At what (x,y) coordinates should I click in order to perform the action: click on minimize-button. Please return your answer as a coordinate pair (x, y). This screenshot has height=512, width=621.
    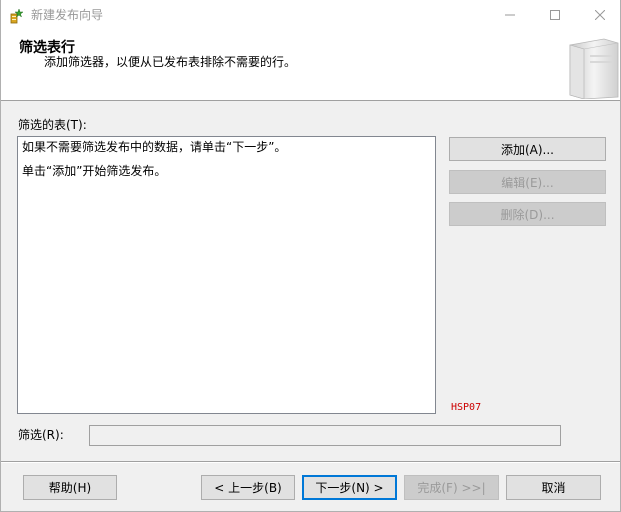
    Looking at the image, I should click on (510, 15).